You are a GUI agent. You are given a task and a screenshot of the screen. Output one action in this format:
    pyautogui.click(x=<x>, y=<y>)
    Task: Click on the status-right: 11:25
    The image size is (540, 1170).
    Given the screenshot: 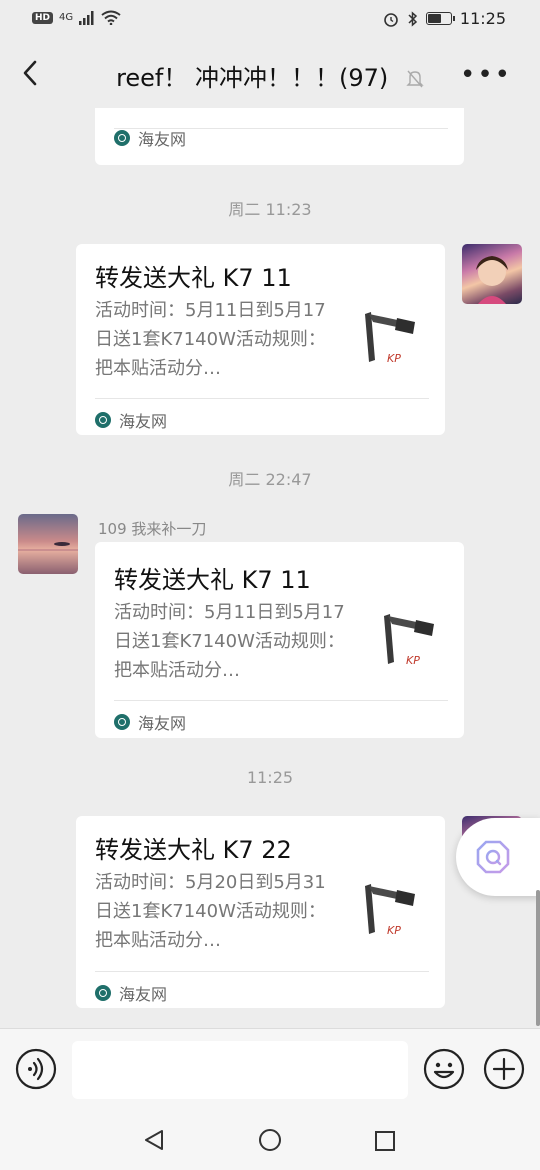 What is the action you would take?
    pyautogui.click(x=444, y=18)
    